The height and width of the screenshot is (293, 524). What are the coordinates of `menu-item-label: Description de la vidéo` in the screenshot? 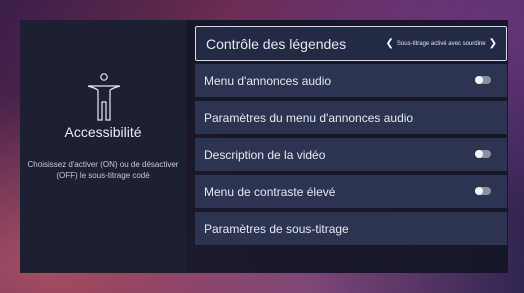 It's located at (265, 154).